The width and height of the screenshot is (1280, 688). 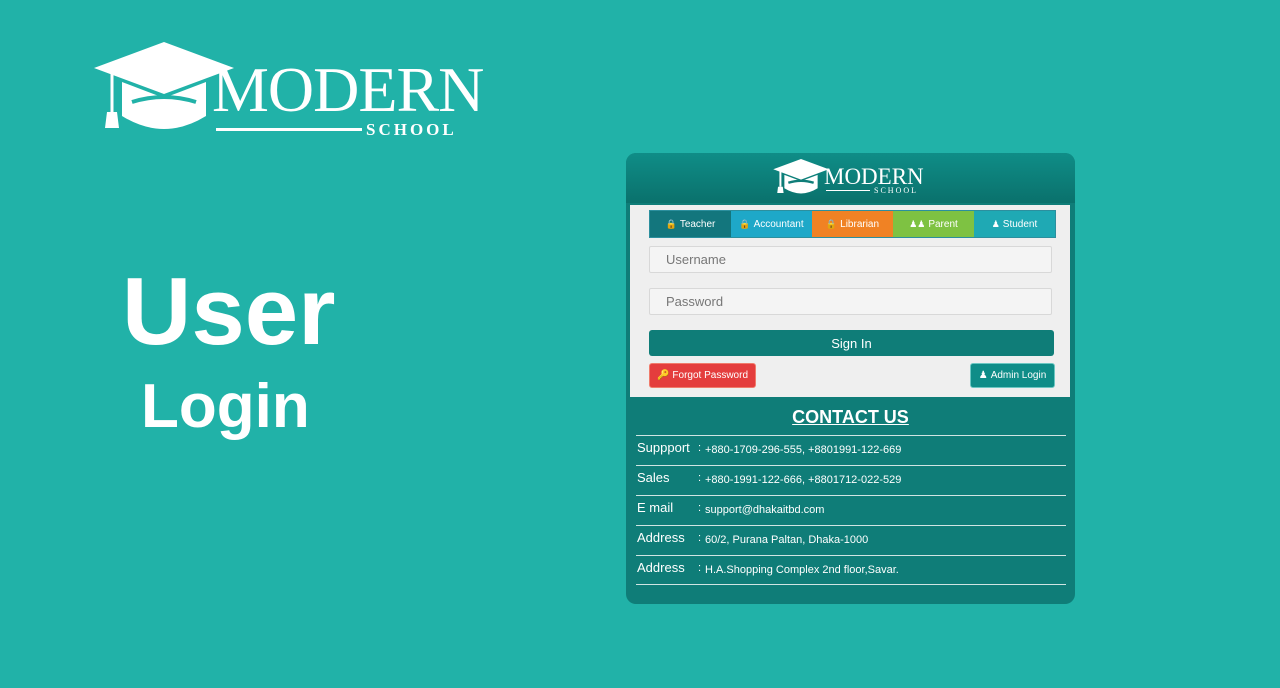 I want to click on tab-teacher-label: Teacher, so click(x=697, y=224).